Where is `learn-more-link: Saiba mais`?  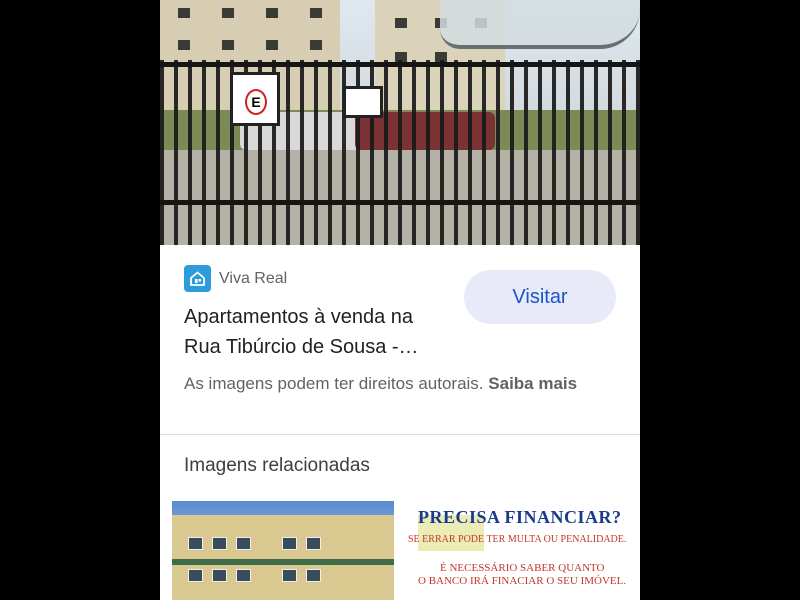 learn-more-link: Saiba mais is located at coordinates (532, 383).